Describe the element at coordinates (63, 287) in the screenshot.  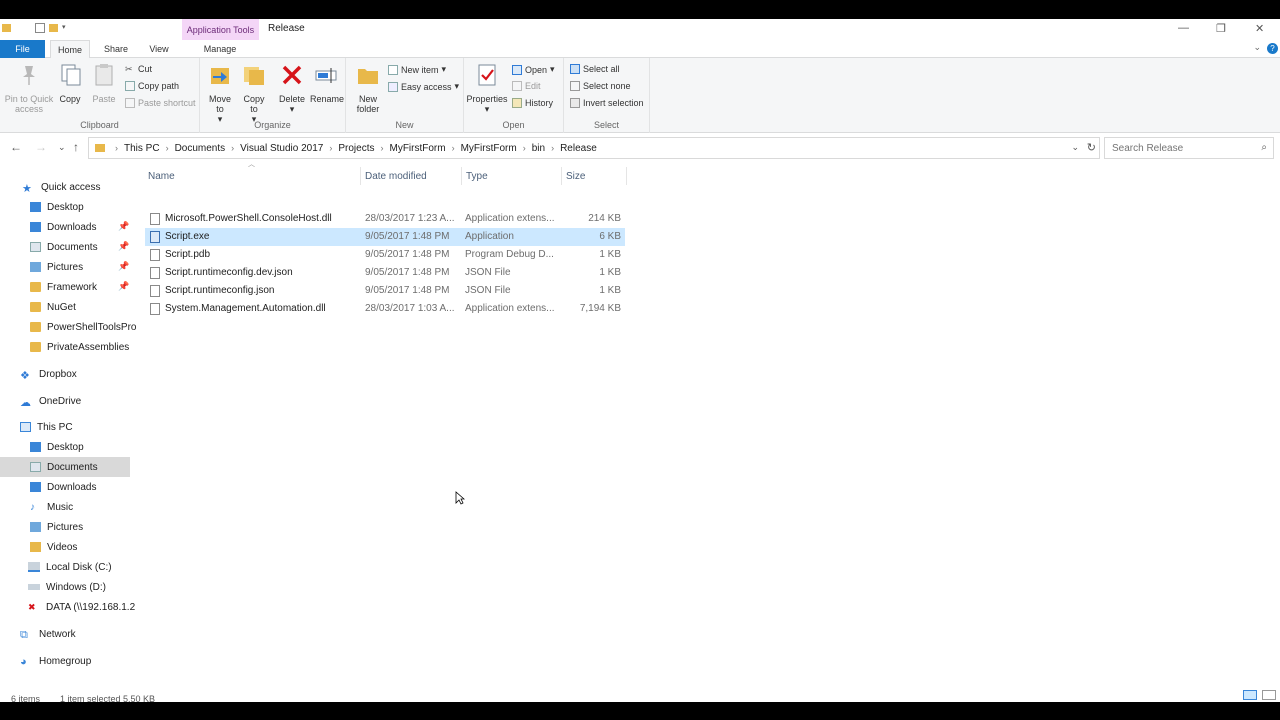
I see `nav-quick-framework: Framework` at that location.